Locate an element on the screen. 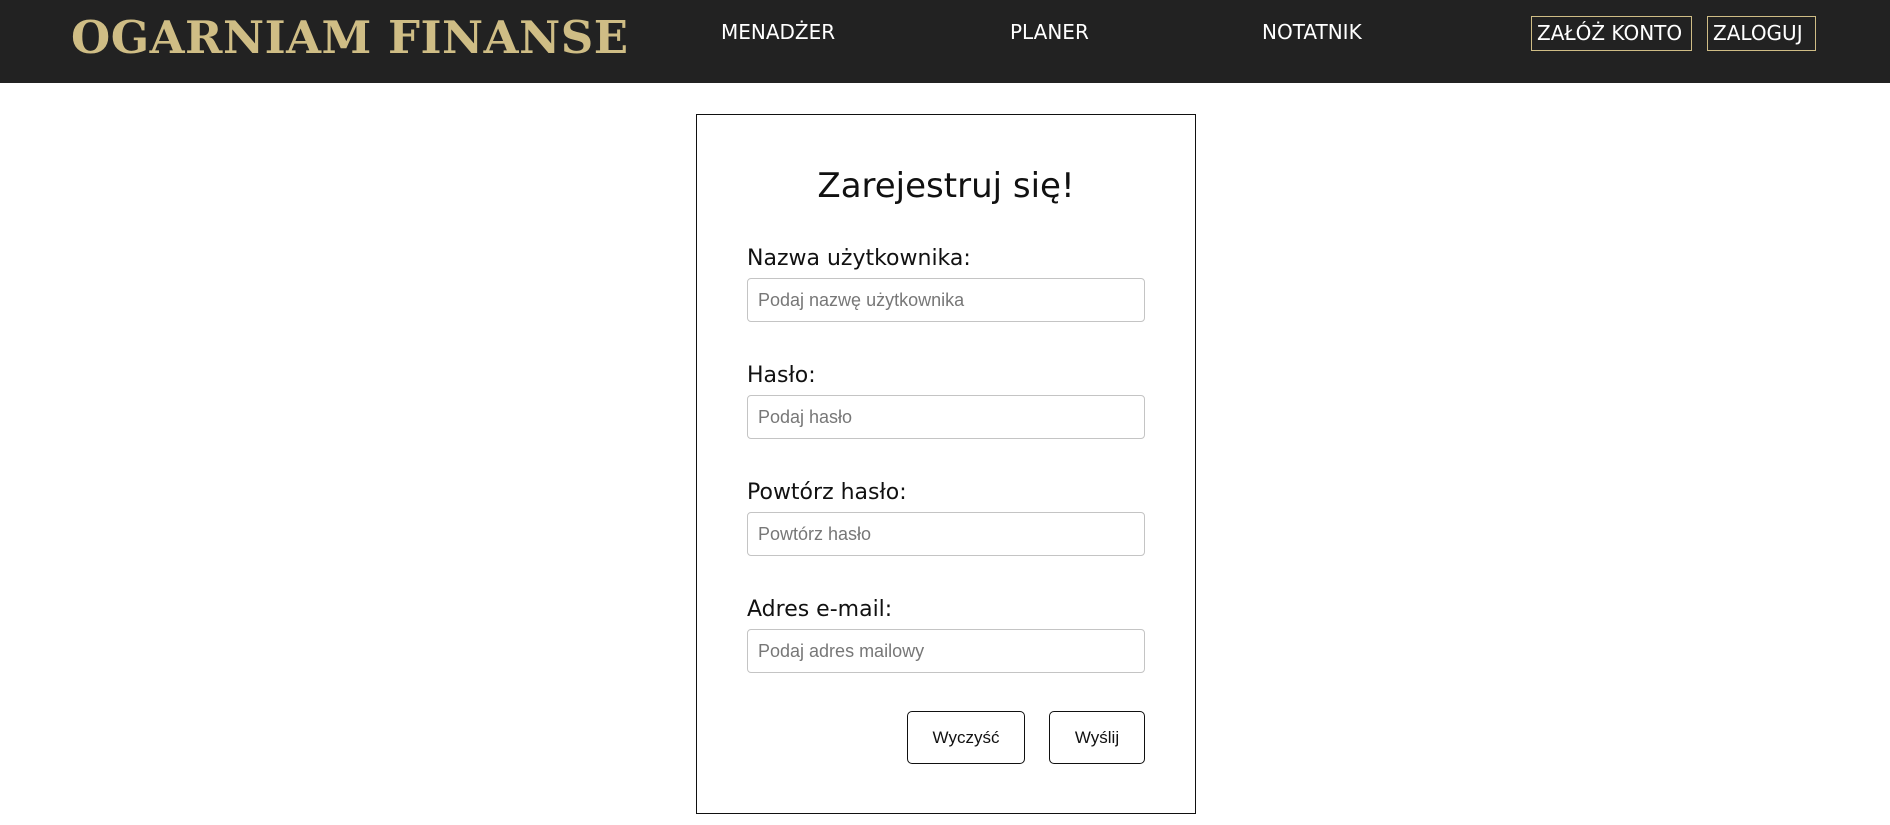 The image size is (1890, 825). repeat-password-input is located at coordinates (946, 534).